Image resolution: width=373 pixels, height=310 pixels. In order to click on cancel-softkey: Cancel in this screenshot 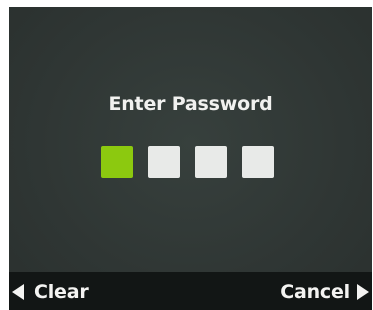, I will do `click(324, 292)`.